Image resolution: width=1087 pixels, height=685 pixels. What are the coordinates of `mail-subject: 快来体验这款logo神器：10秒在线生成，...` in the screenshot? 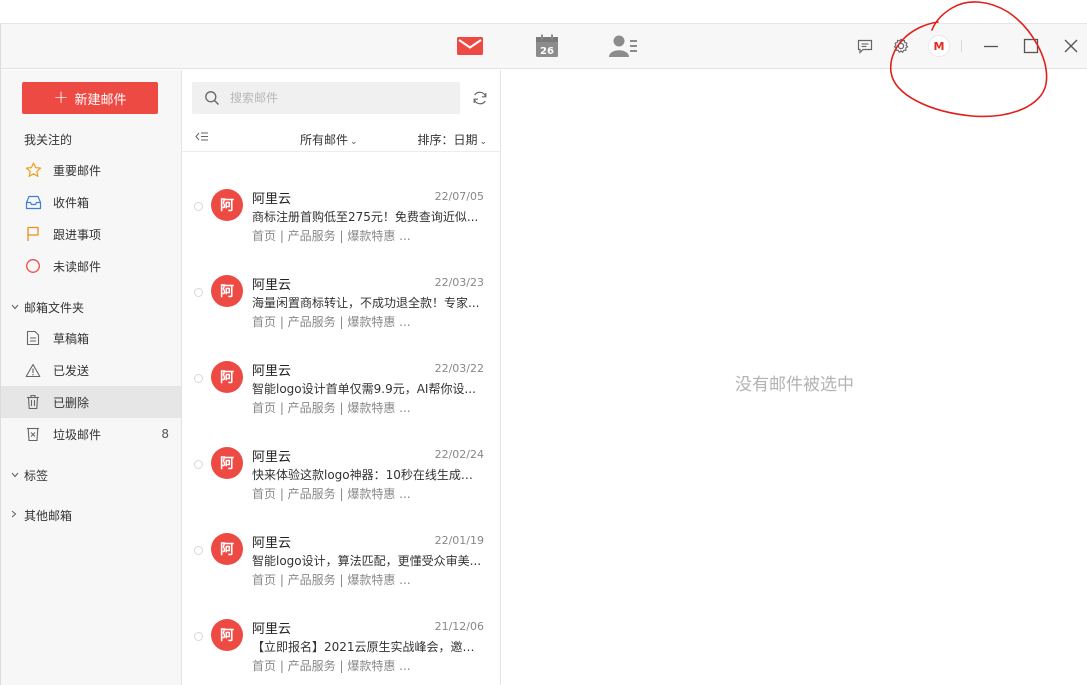 It's located at (368, 475).